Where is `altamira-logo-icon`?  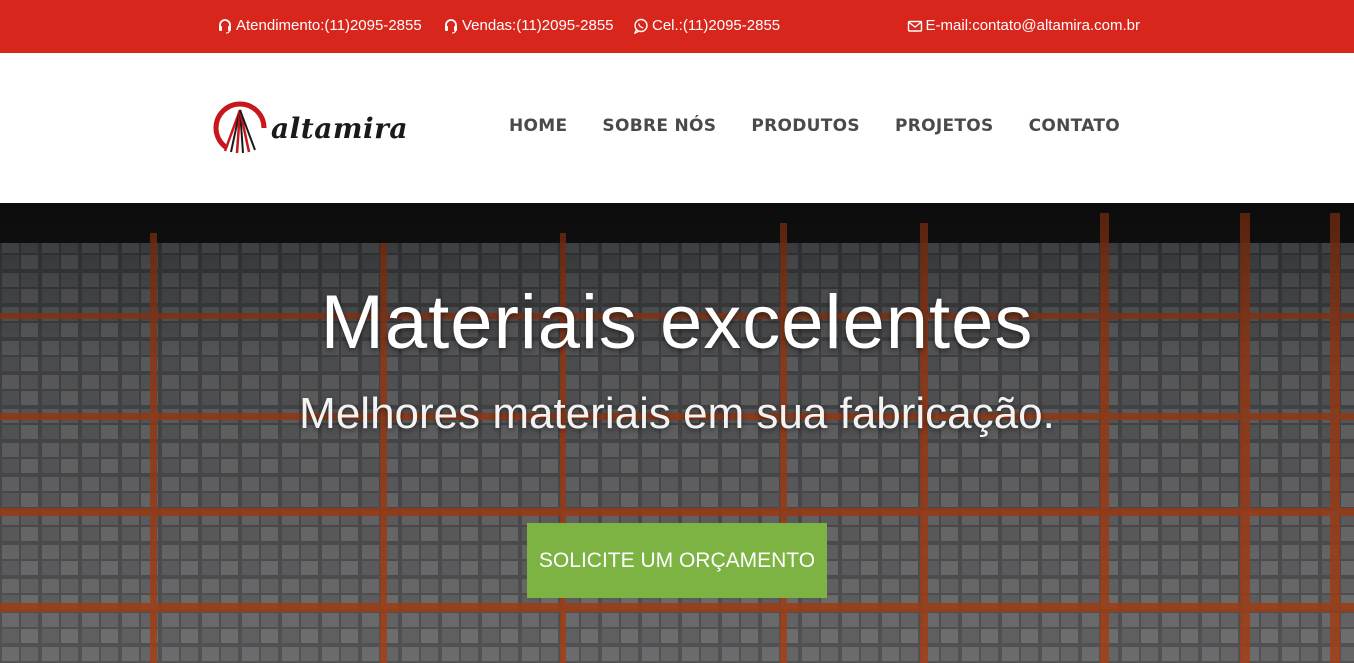 altamira-logo-icon is located at coordinates (240, 127).